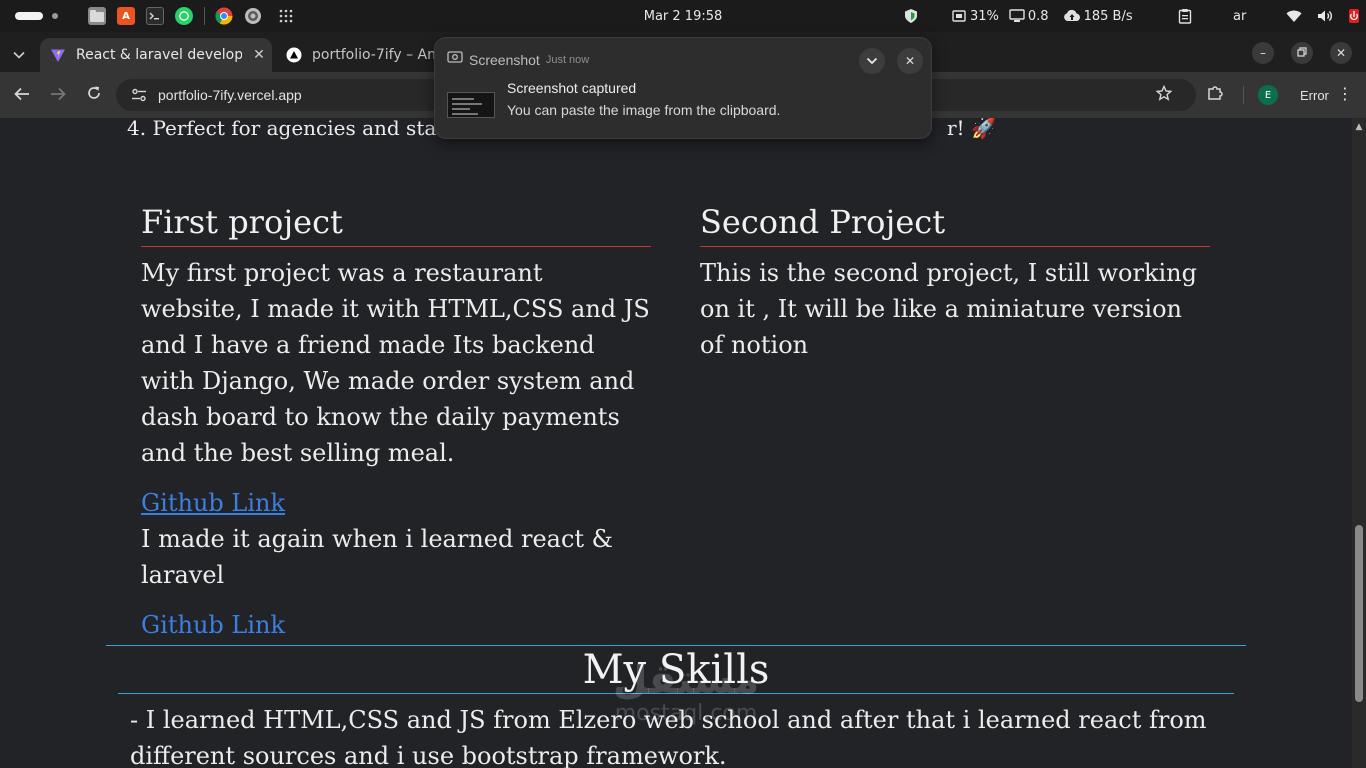 Image resolution: width=1366 pixels, height=768 pixels. What do you see at coordinates (97, 16) in the screenshot?
I see `files-app-icon` at bounding box center [97, 16].